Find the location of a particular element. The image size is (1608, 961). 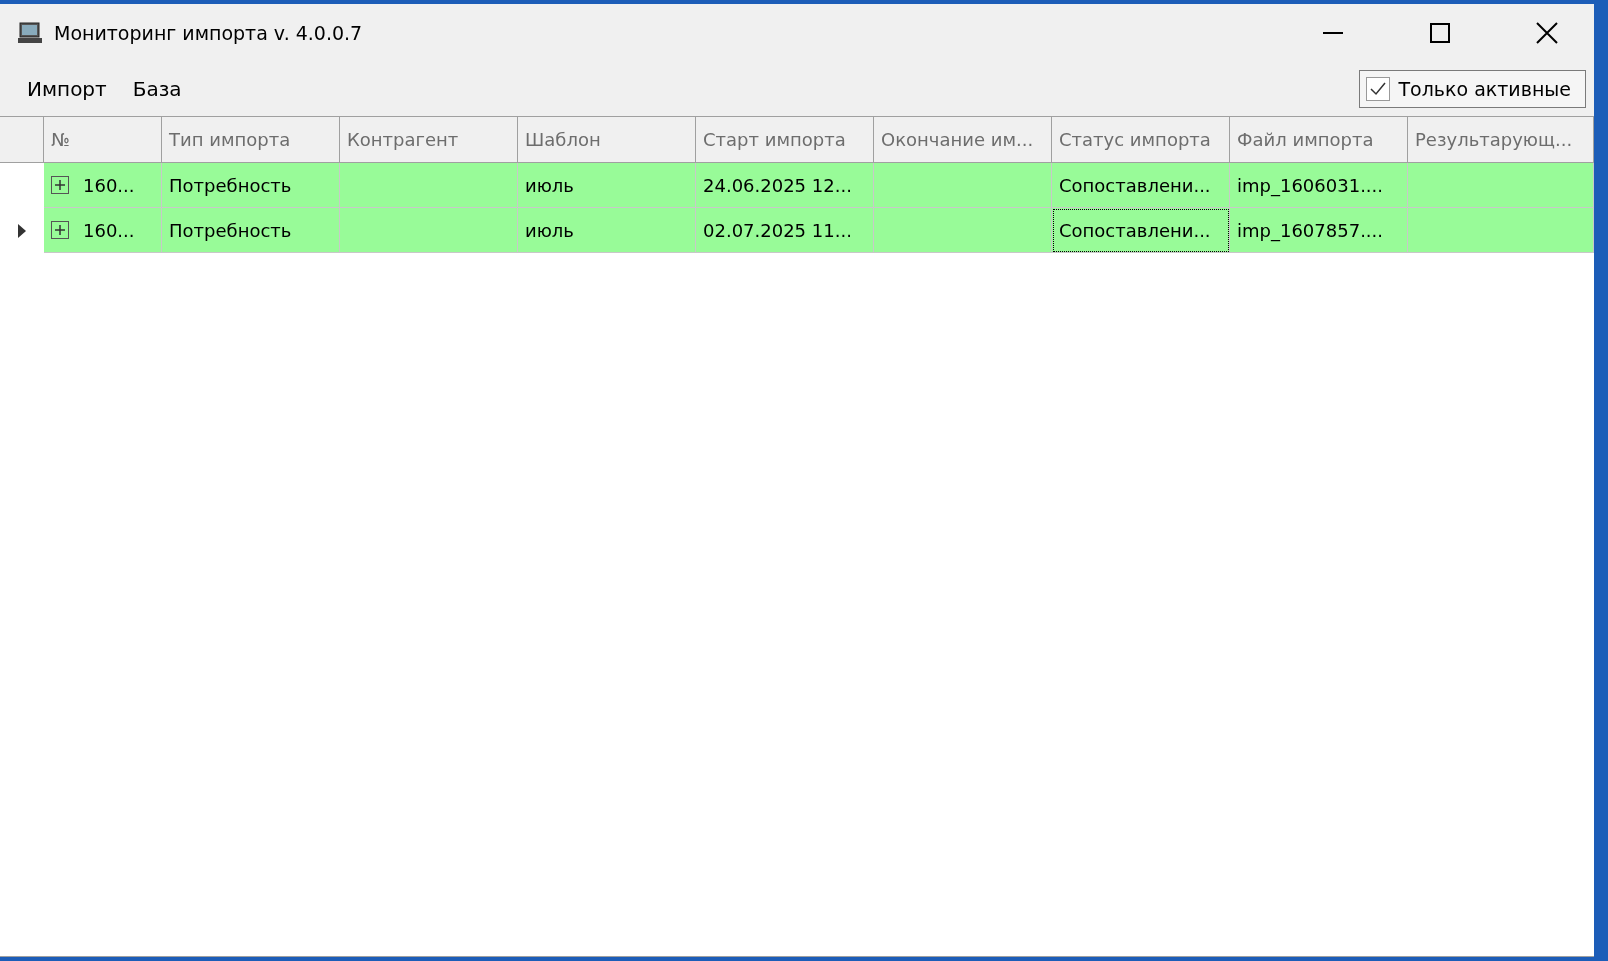

window-title: Мониторинг импорта v. 4.0.0.7 is located at coordinates (209, 33).